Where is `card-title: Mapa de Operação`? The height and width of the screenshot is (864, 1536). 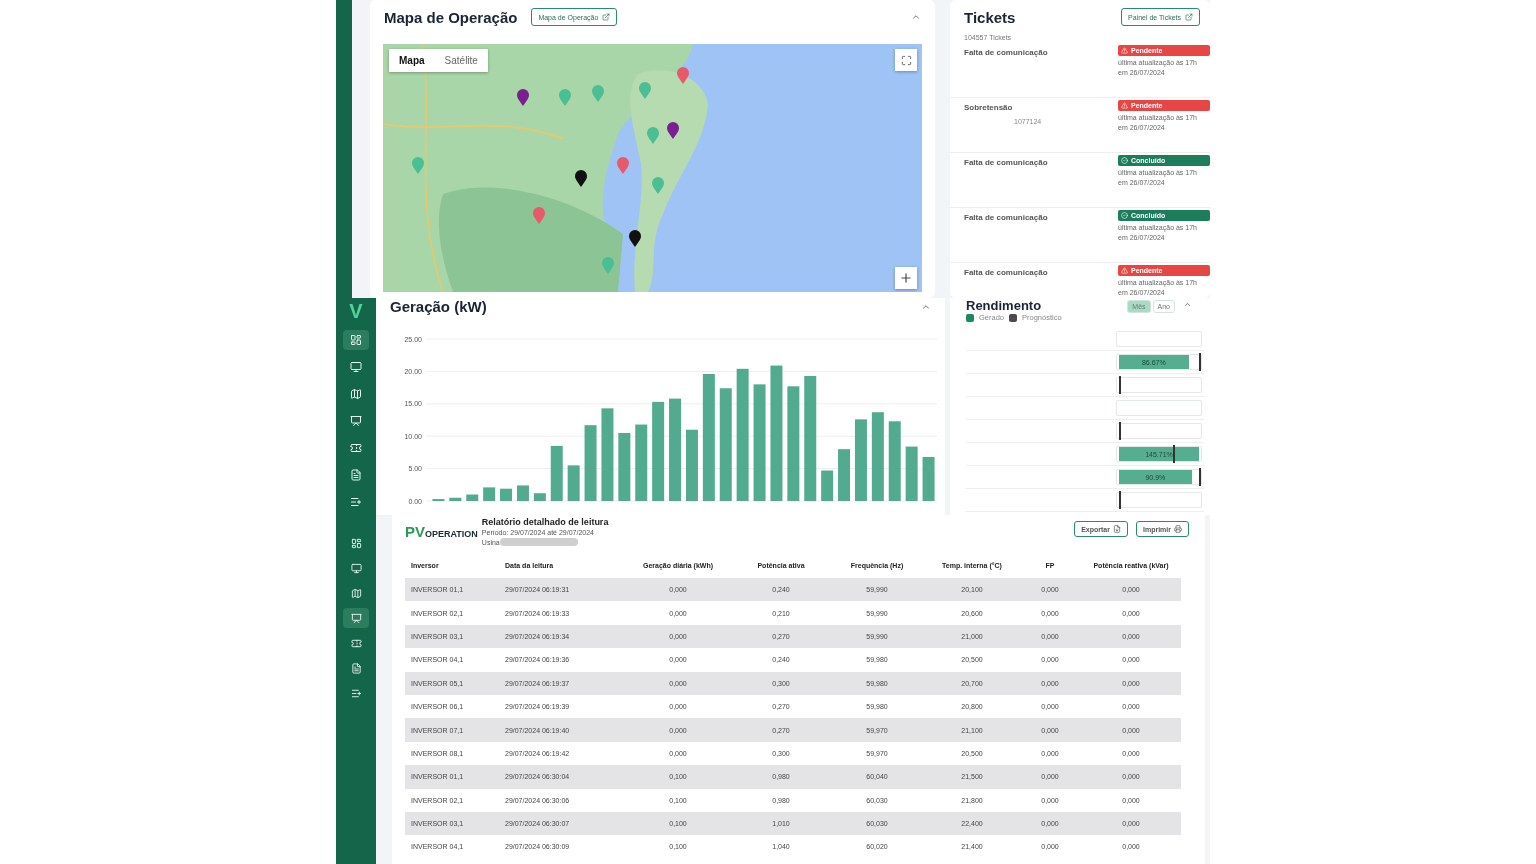 card-title: Mapa de Operação is located at coordinates (451, 17).